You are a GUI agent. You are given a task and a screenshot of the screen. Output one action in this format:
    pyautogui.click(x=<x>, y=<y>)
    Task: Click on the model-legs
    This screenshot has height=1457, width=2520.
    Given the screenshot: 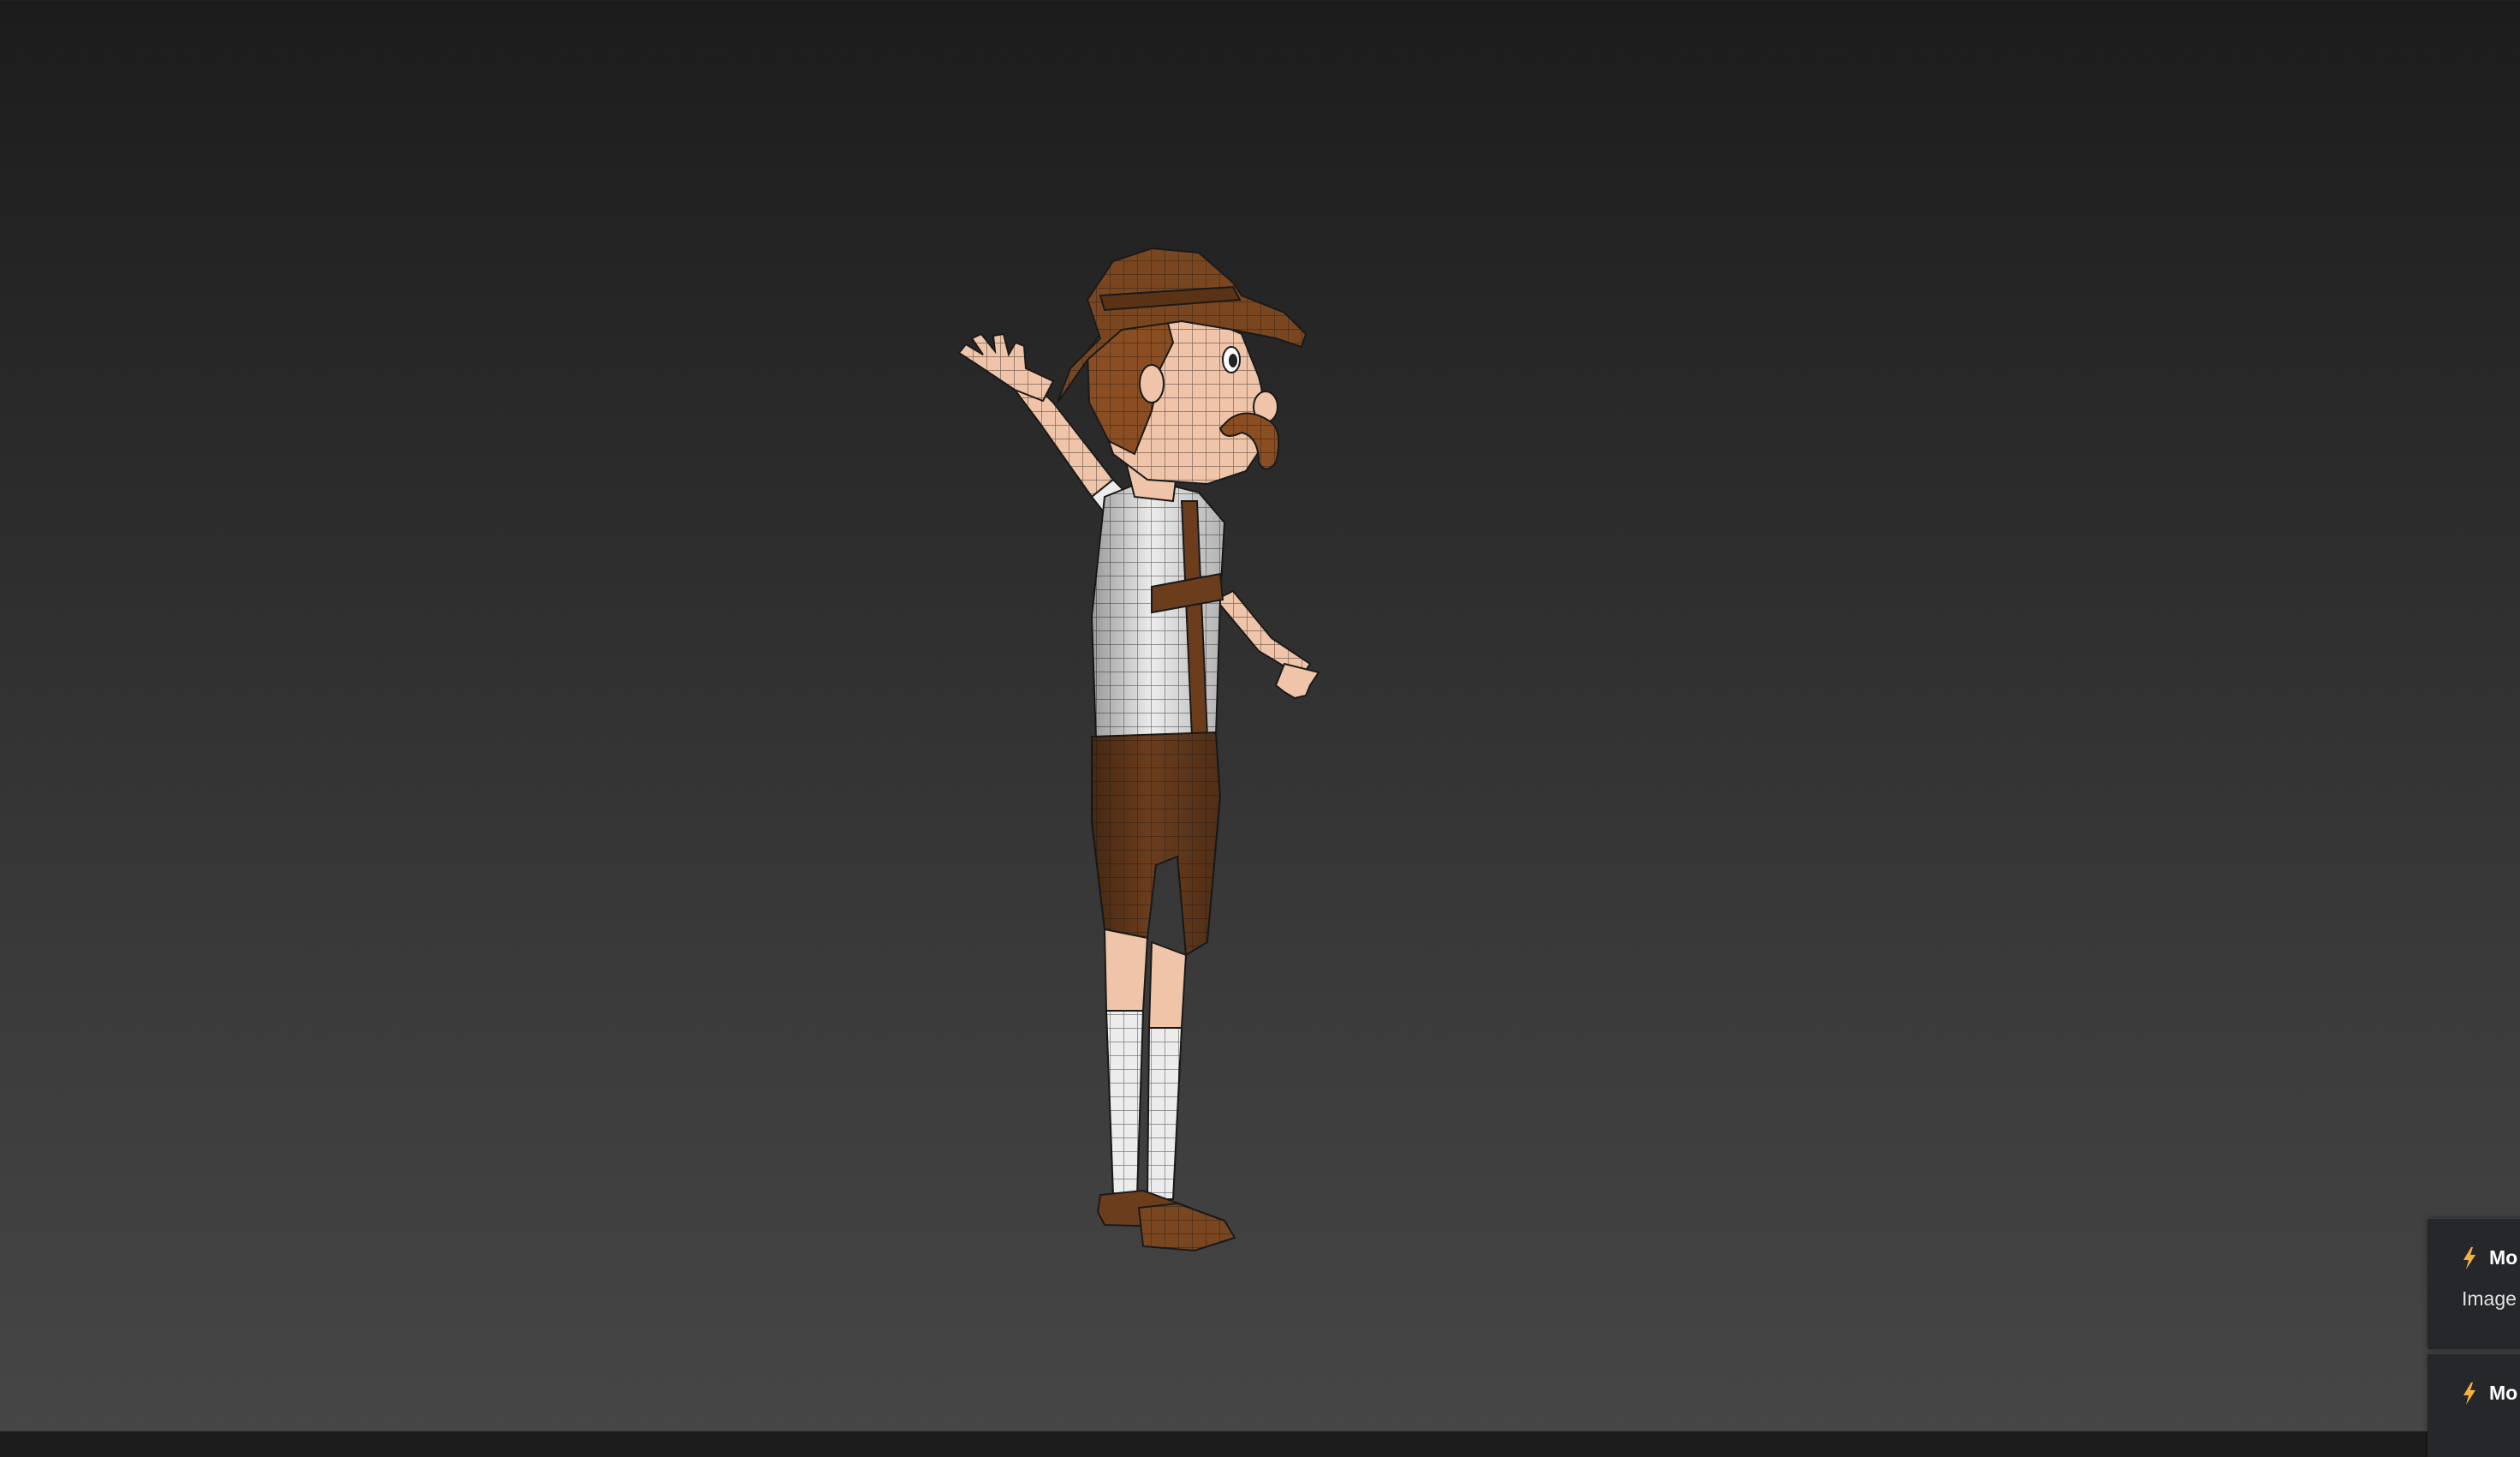 What is the action you would take?
    pyautogui.click(x=1145, y=1064)
    